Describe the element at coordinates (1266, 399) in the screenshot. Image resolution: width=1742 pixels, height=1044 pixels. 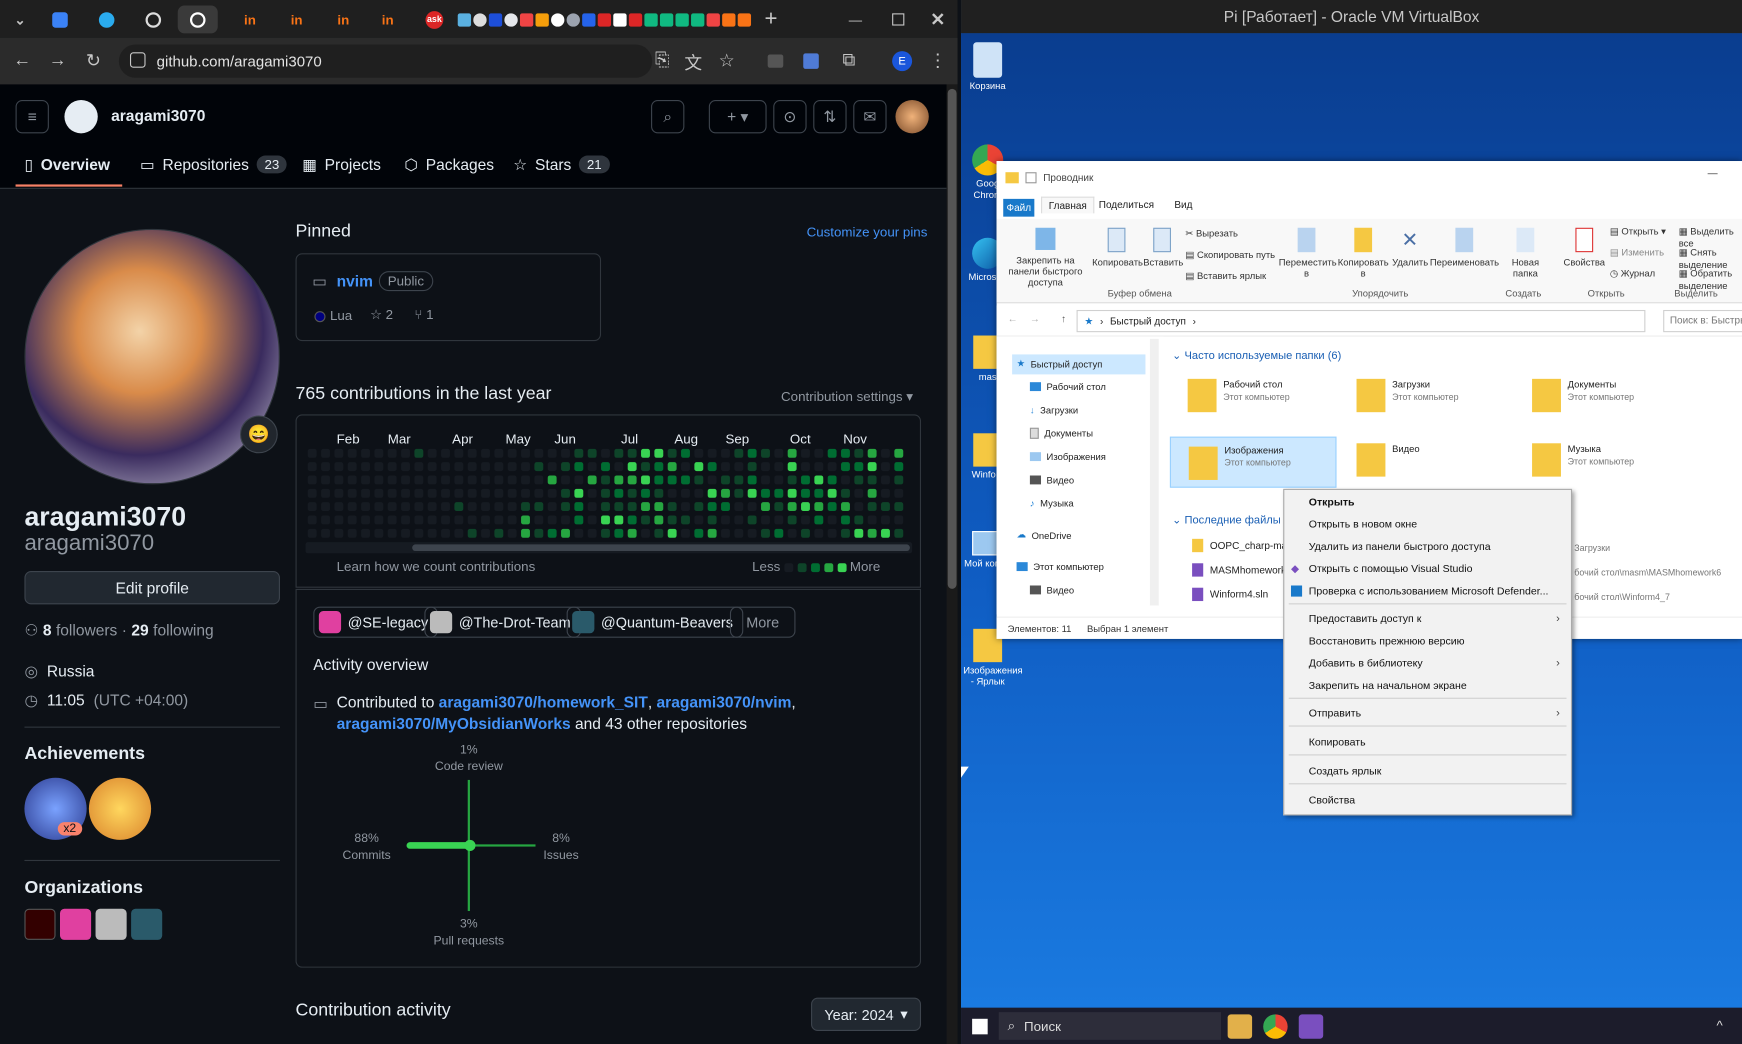
I see `folder-desktop: Рабочий стол Этот компьютер` at that location.